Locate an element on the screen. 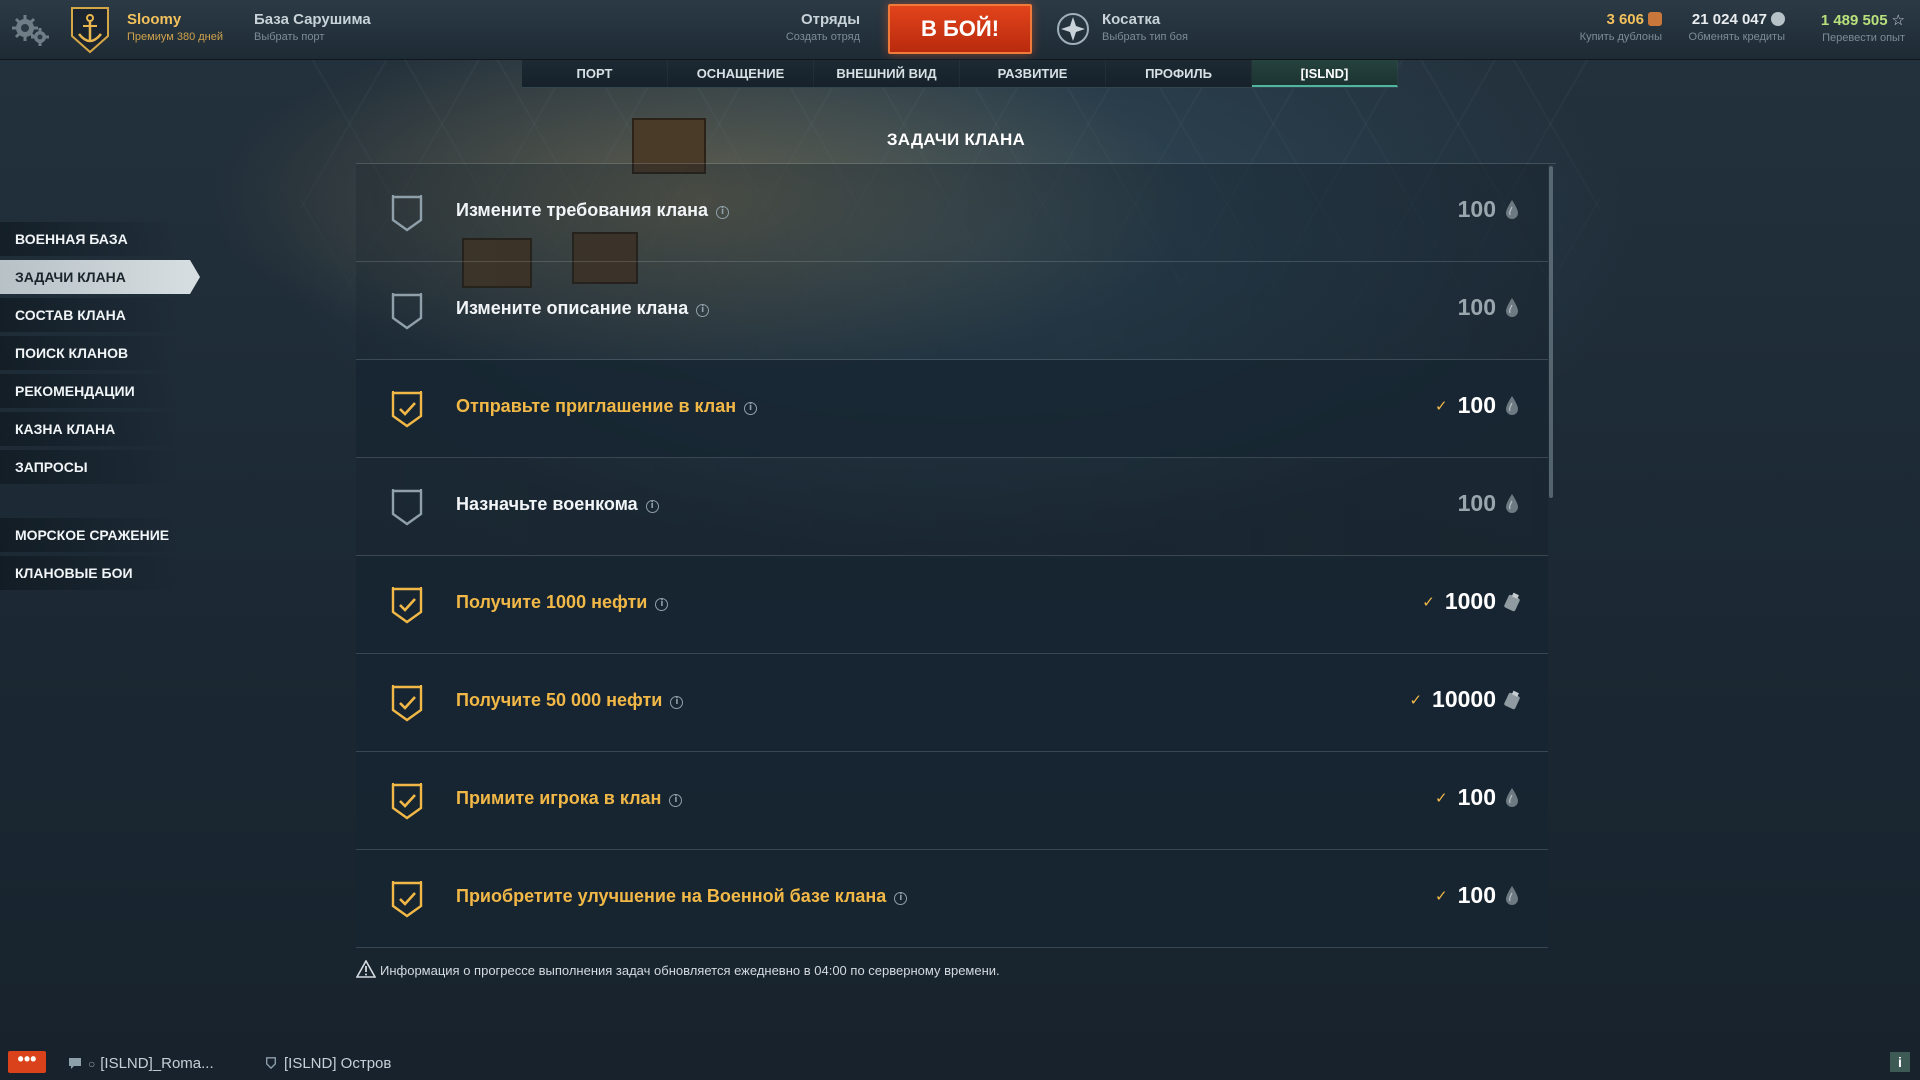  sidebar-item-treasury: КАЗНА КЛАНА is located at coordinates (90, 429).